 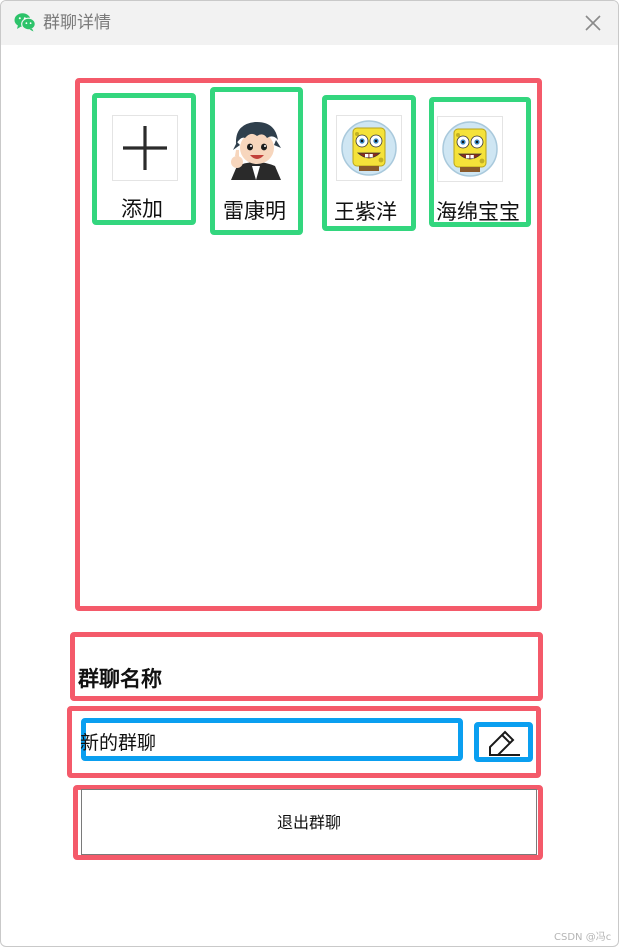 What do you see at coordinates (77, 23) in the screenshot?
I see `window-title: 群聊详情` at bounding box center [77, 23].